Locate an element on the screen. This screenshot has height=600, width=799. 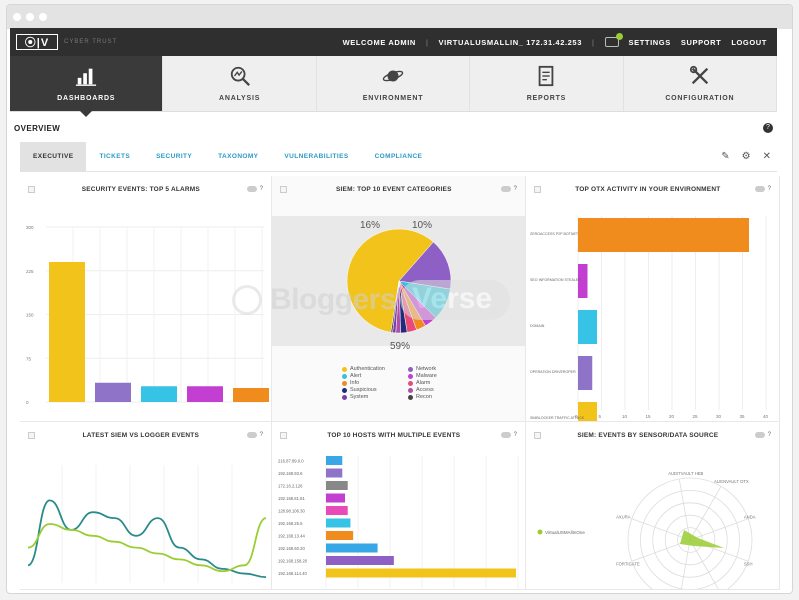
tab-vulnerabilities: VULNERABILITIES is located at coordinates (316, 157).